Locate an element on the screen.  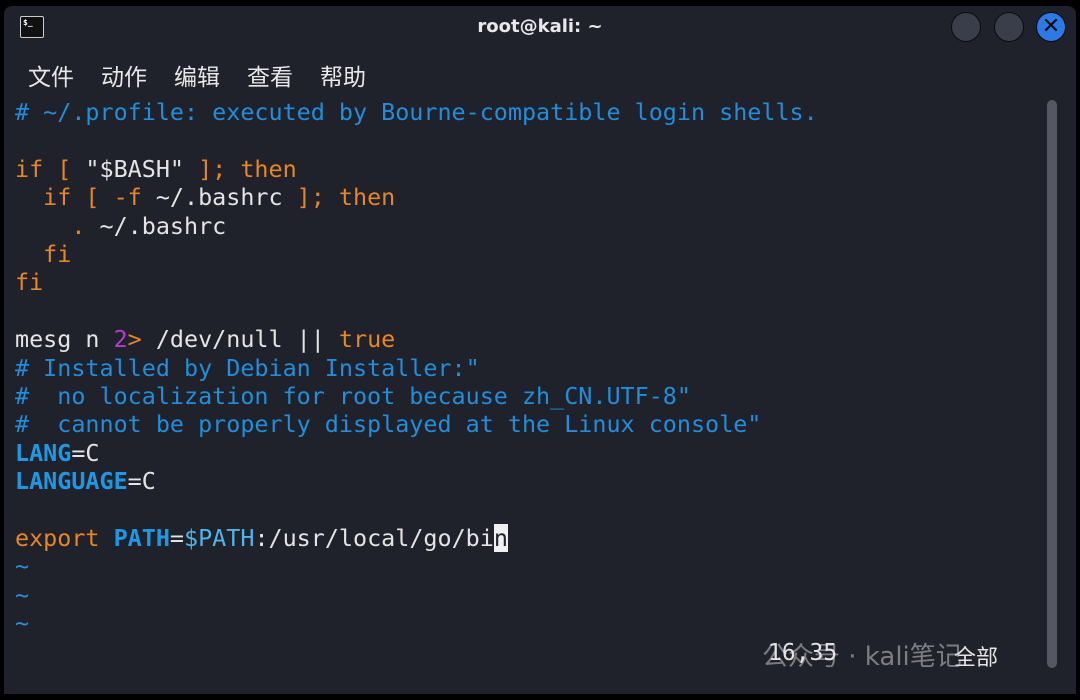
code-token: mesg n is located at coordinates (64, 339).